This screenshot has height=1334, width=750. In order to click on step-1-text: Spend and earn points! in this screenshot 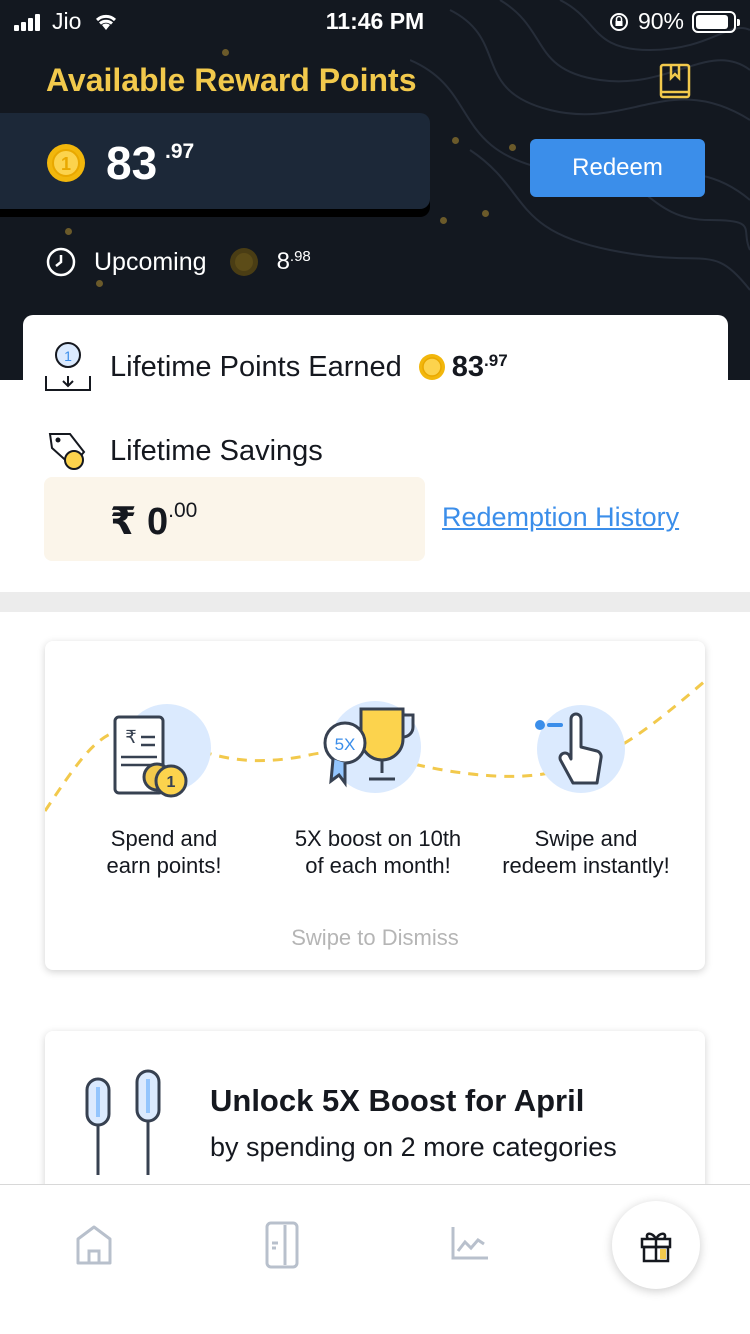, I will do `click(164, 852)`.